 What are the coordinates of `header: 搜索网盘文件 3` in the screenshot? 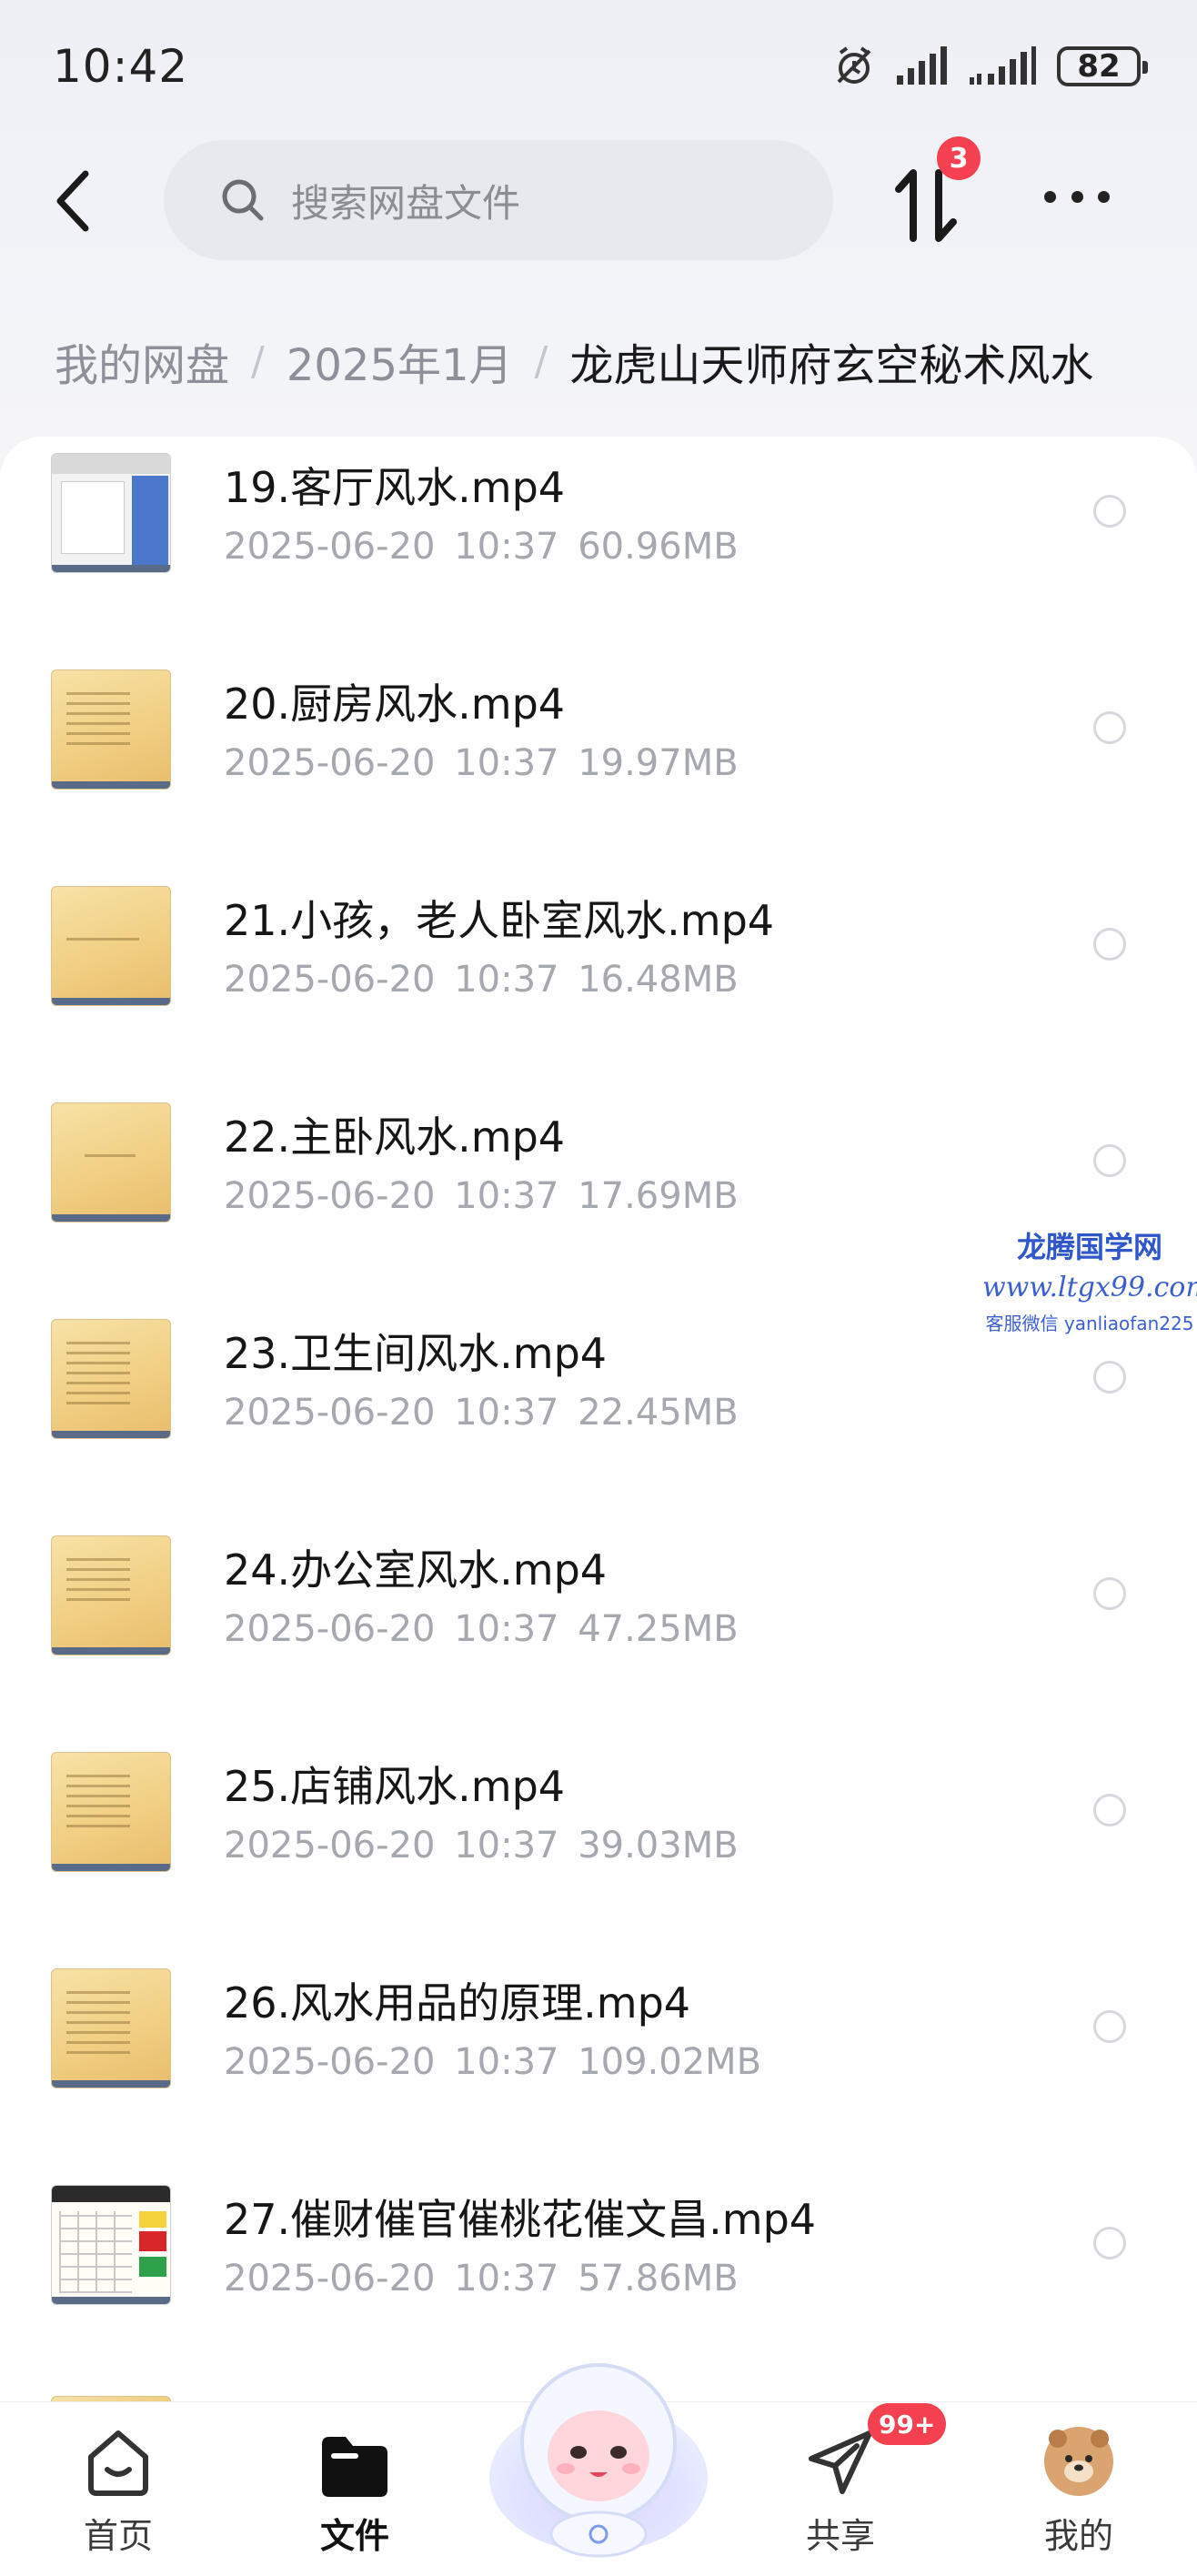 It's located at (598, 200).